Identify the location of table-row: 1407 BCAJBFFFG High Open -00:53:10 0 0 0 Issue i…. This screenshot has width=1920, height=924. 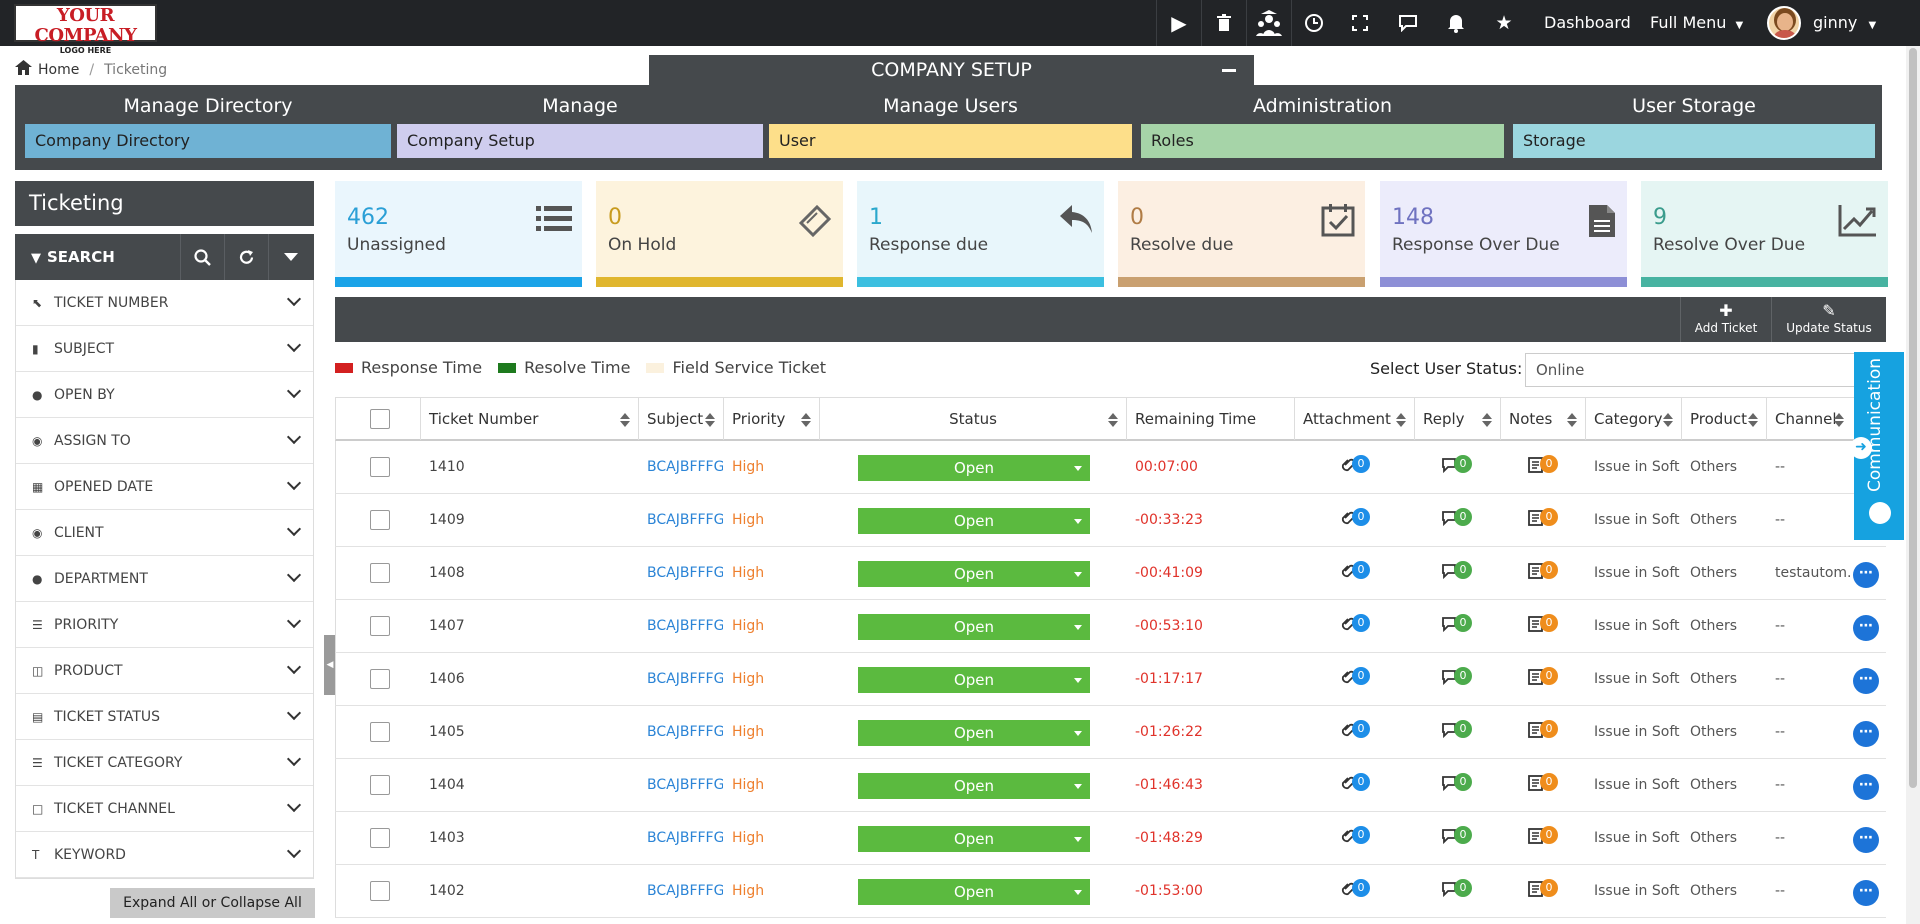
(1110, 626).